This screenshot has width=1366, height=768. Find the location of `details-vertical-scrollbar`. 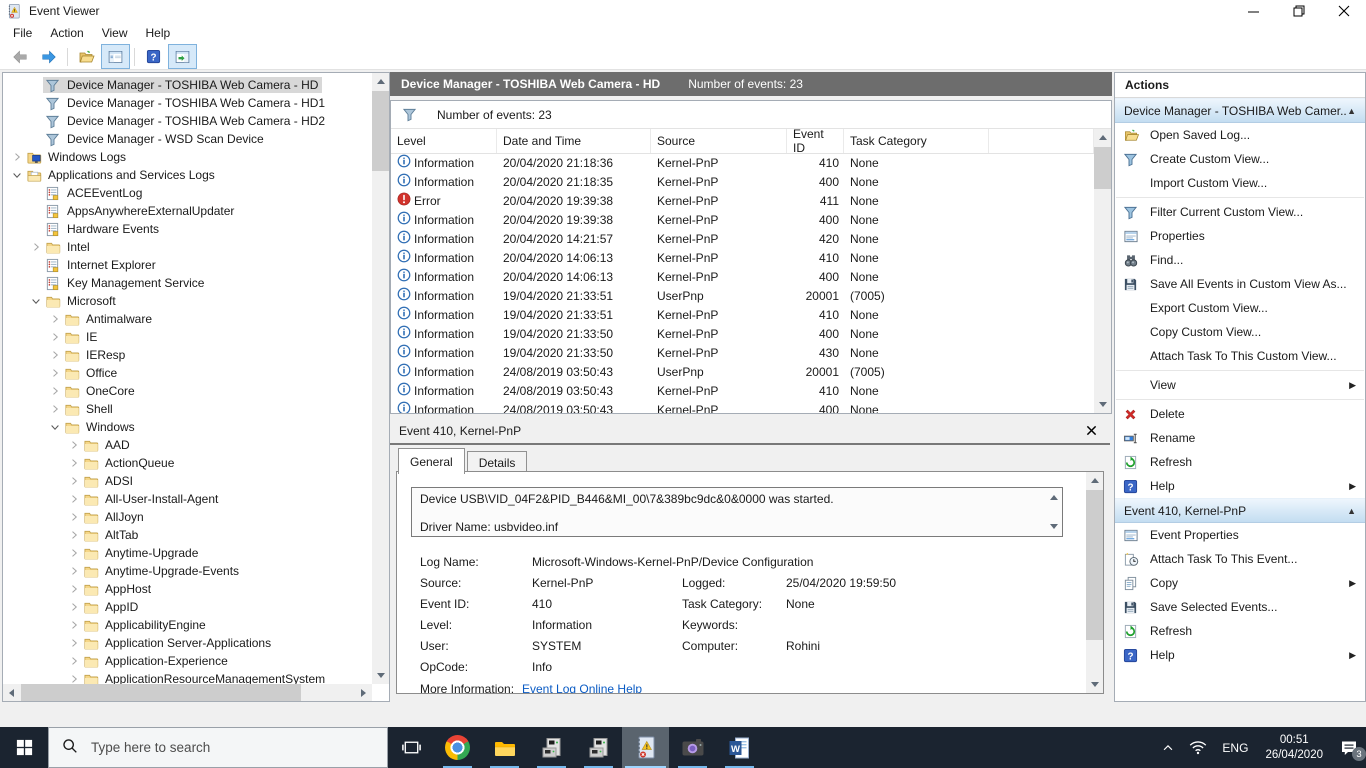

details-vertical-scrollbar is located at coordinates (1094, 582).